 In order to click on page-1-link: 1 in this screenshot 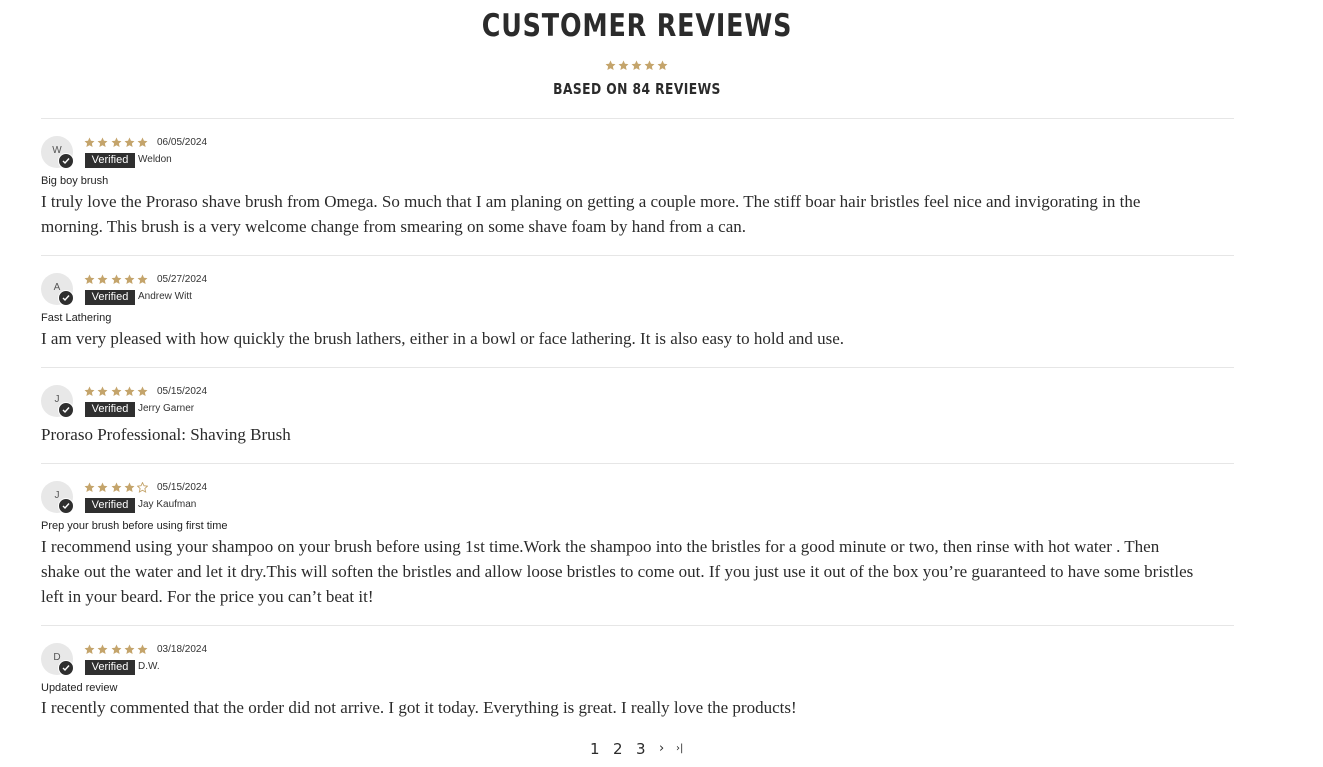, I will do `click(595, 749)`.